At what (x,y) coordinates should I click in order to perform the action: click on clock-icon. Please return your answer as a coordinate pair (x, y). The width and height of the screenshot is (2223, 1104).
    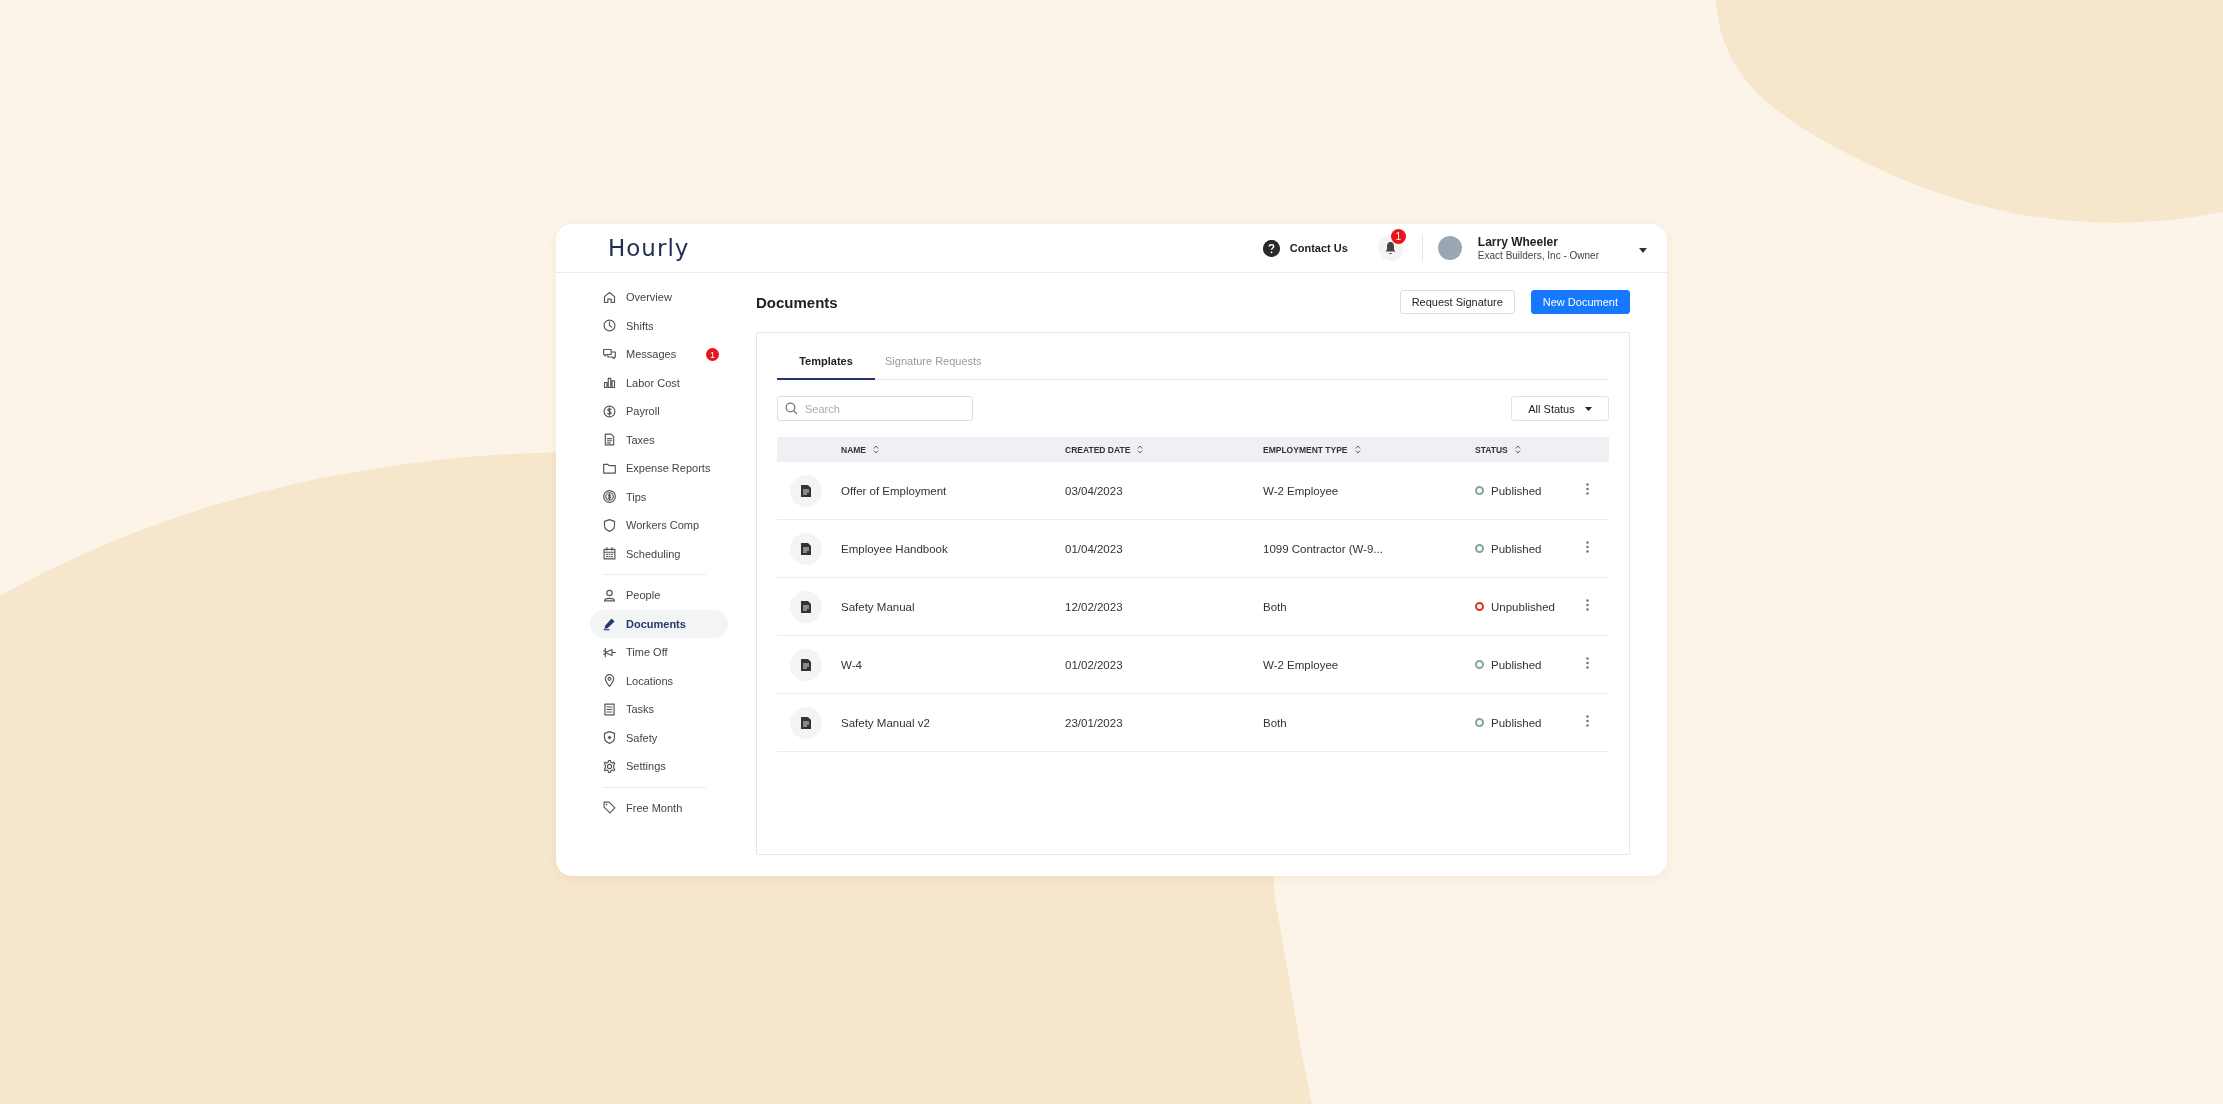
    Looking at the image, I should click on (609, 326).